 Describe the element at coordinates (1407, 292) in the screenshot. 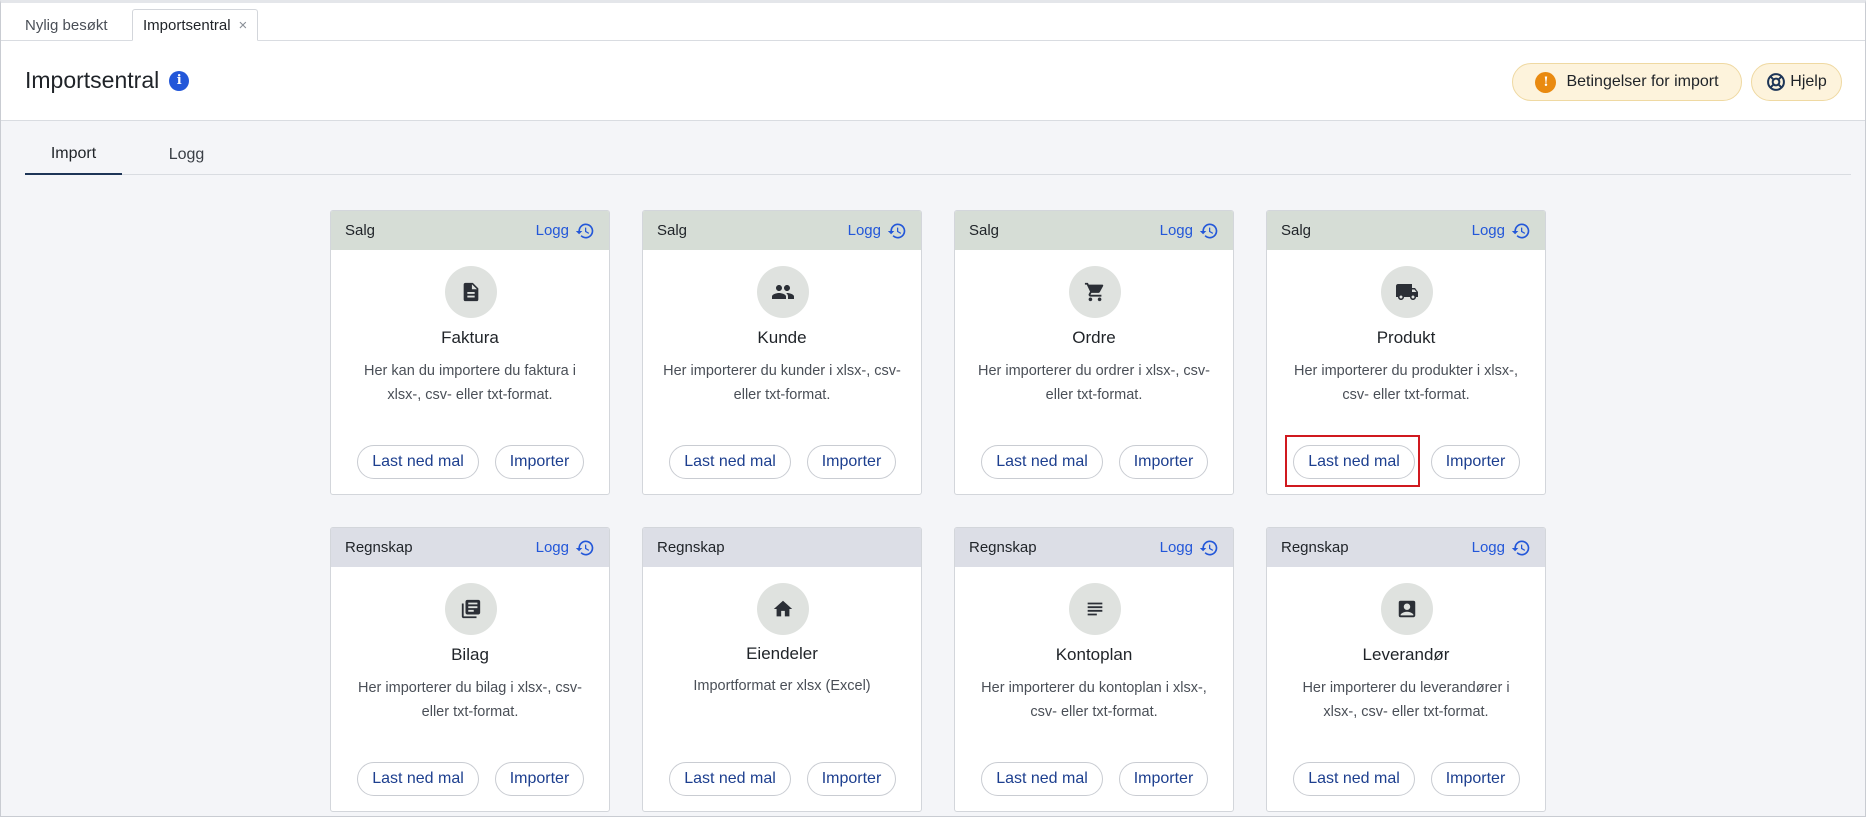

I see `truck-icon` at that location.